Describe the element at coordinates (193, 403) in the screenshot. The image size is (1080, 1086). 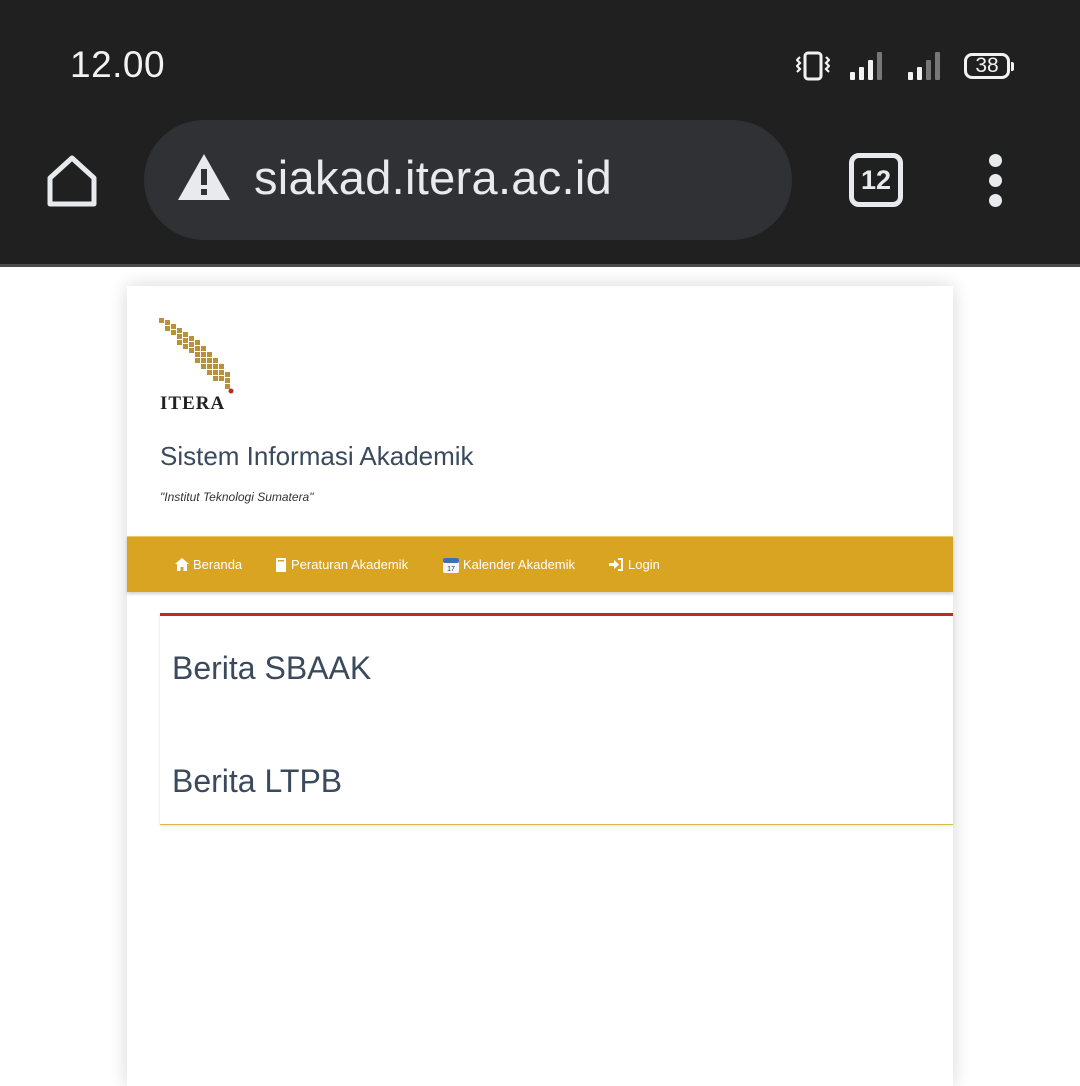
I see `logo-text: ITERA` at that location.